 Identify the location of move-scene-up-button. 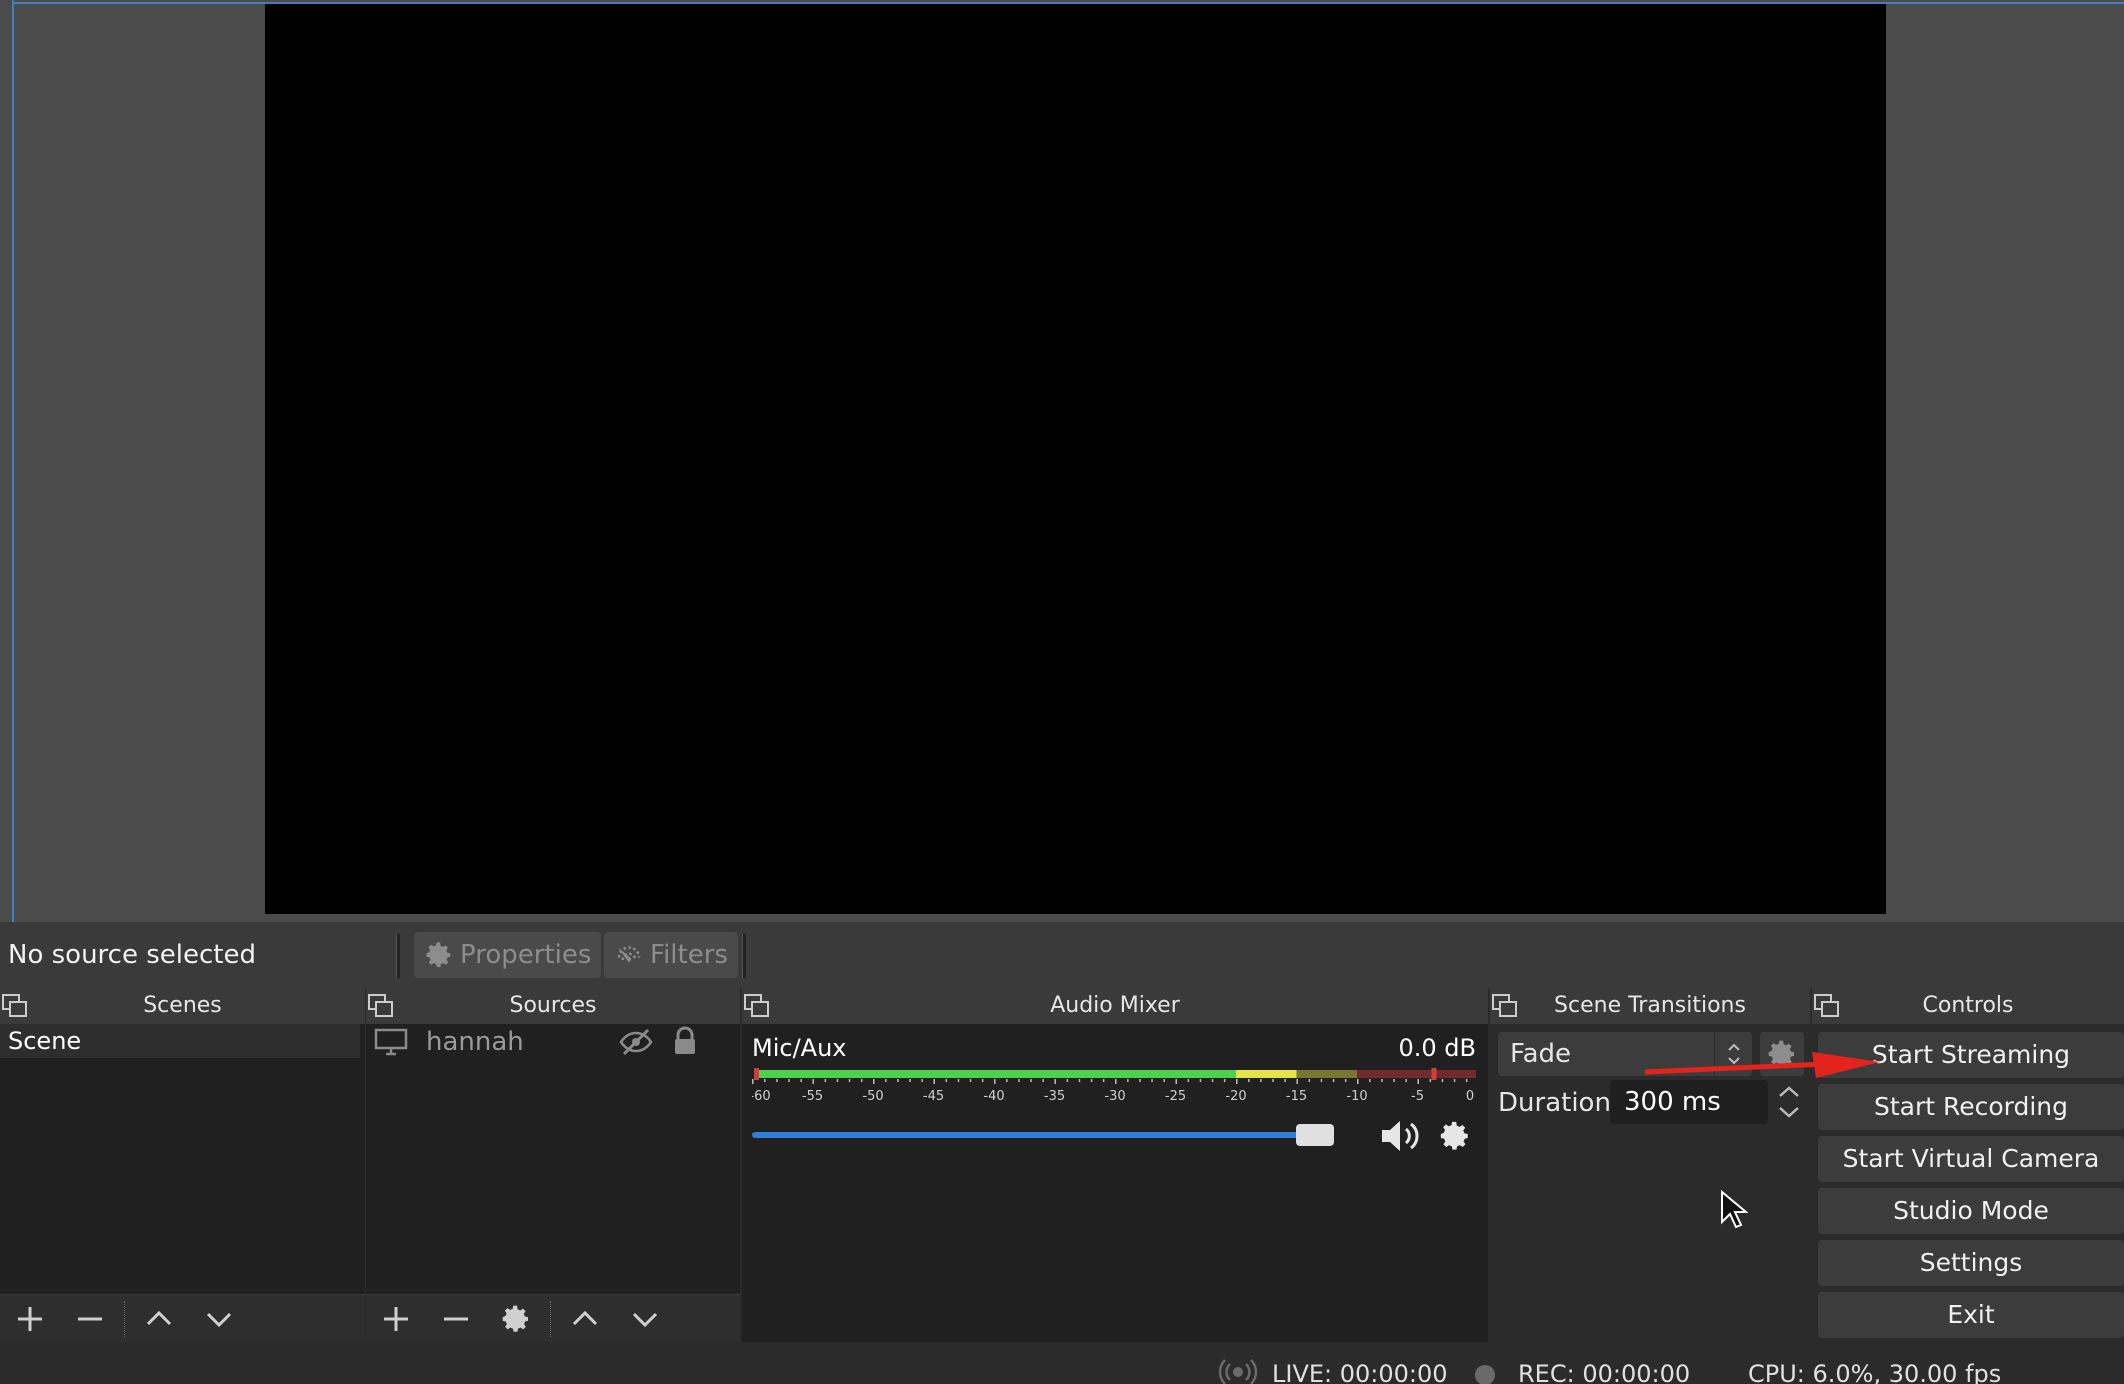
(159, 1319).